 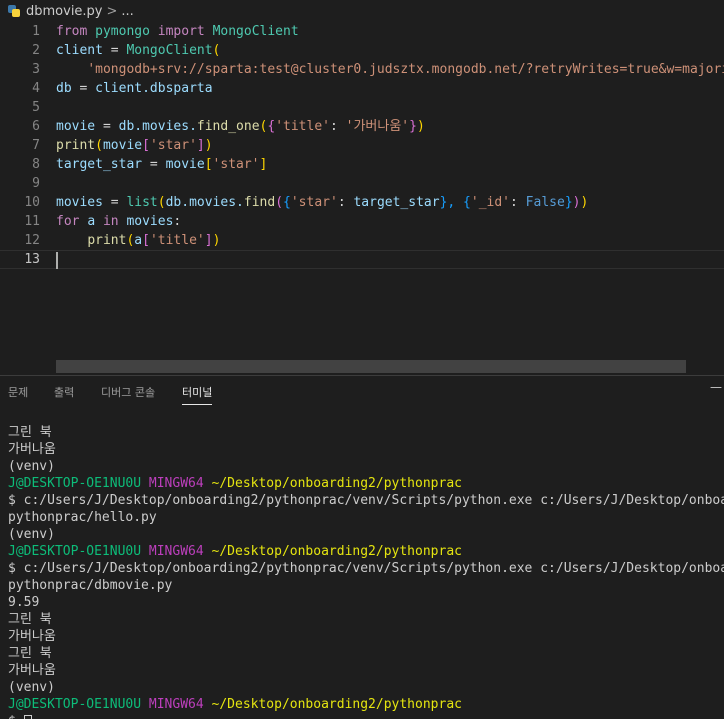 What do you see at coordinates (390, 88) in the screenshot?
I see `code-line: db = client.dbsparta` at bounding box center [390, 88].